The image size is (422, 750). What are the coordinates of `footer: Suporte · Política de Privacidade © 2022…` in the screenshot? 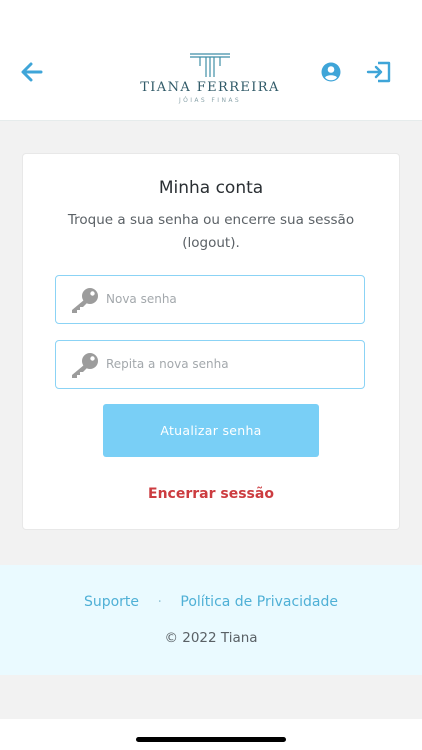 It's located at (211, 620).